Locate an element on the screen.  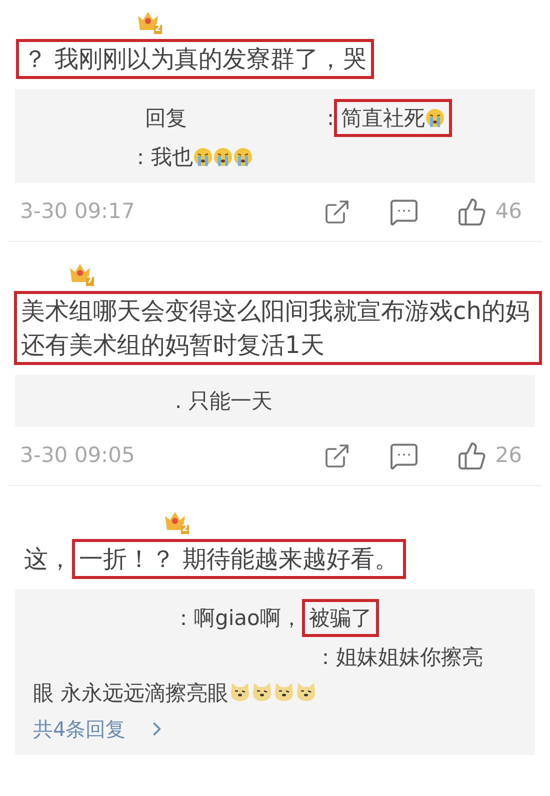
comment-text: 眼 永永远远滴擦亮眼 is located at coordinates (131, 693).